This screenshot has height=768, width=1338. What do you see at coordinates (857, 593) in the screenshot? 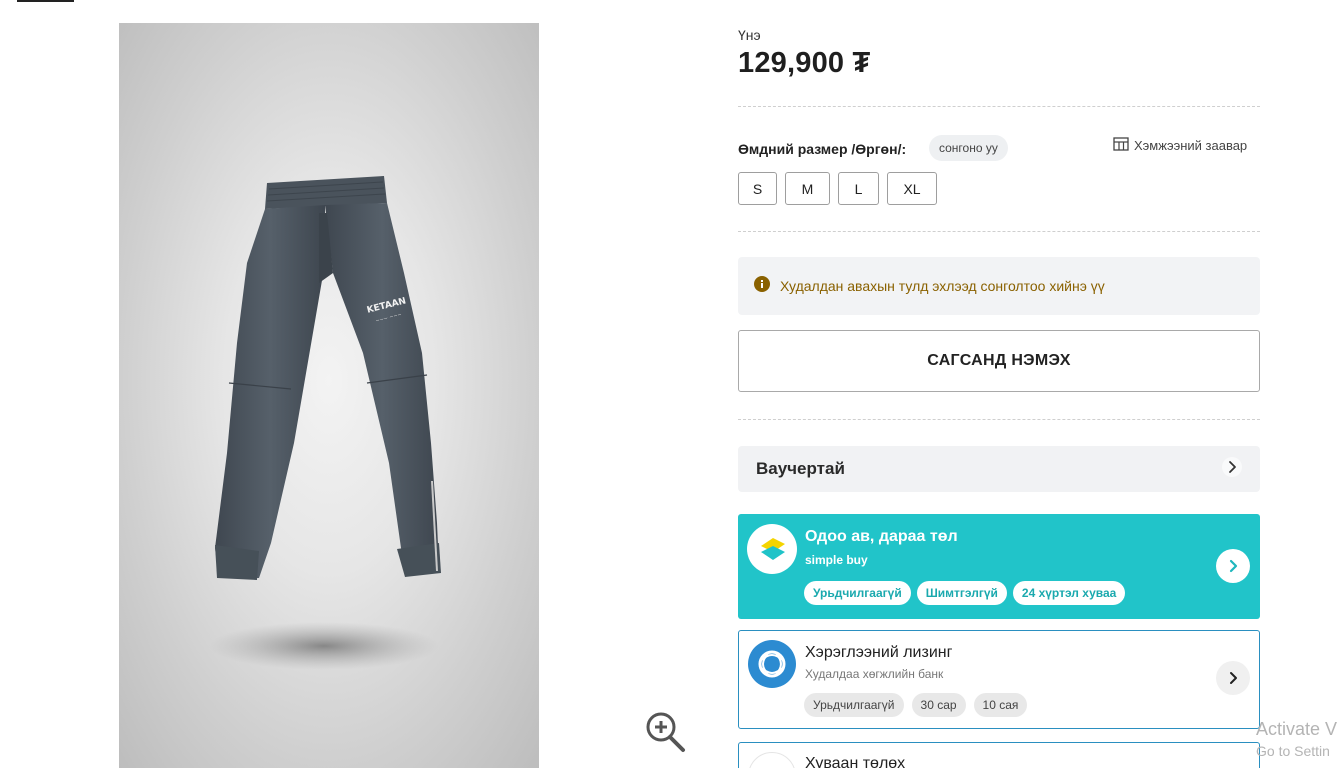
I see `simple-buy-tag: Урьдчилгаагүй` at bounding box center [857, 593].